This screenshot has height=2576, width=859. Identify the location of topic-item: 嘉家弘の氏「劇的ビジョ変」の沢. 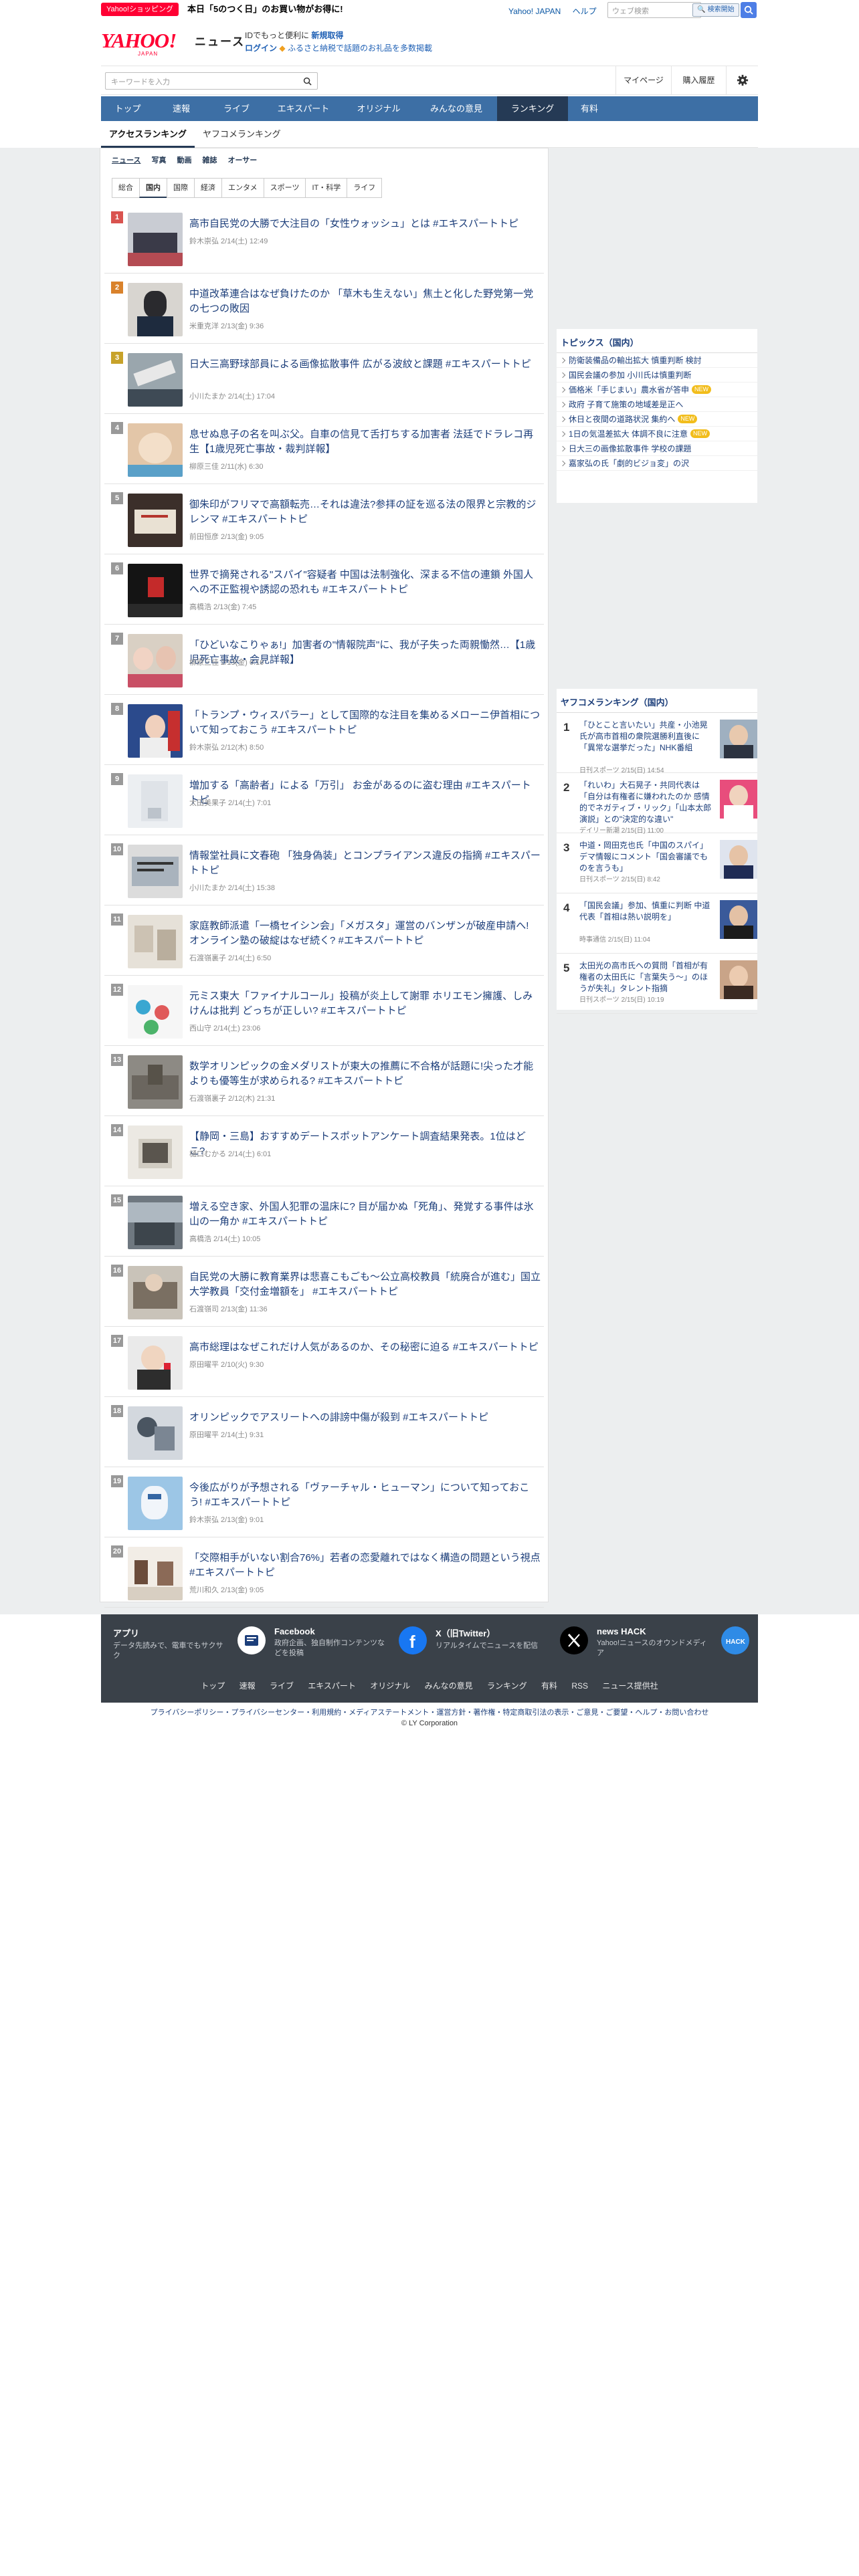
(657, 463).